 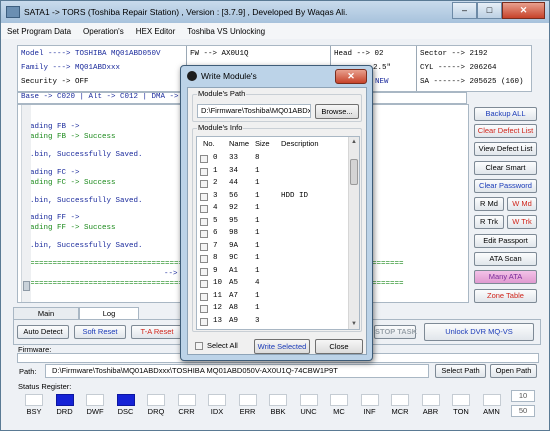 What do you see at coordinates (479, 332) in the screenshot?
I see `unlock-dvr-button: Unlock DVR MQ-VS` at bounding box center [479, 332].